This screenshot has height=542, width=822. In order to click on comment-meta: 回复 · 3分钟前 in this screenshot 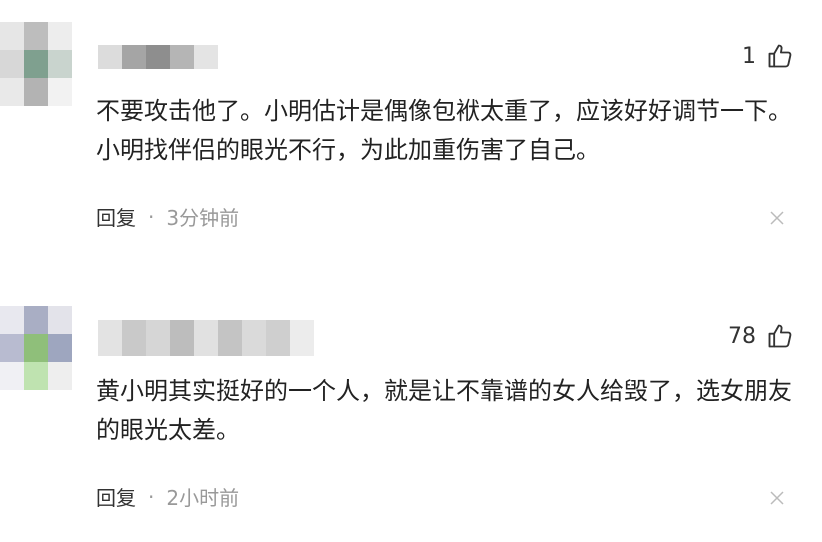, I will do `click(167, 216)`.